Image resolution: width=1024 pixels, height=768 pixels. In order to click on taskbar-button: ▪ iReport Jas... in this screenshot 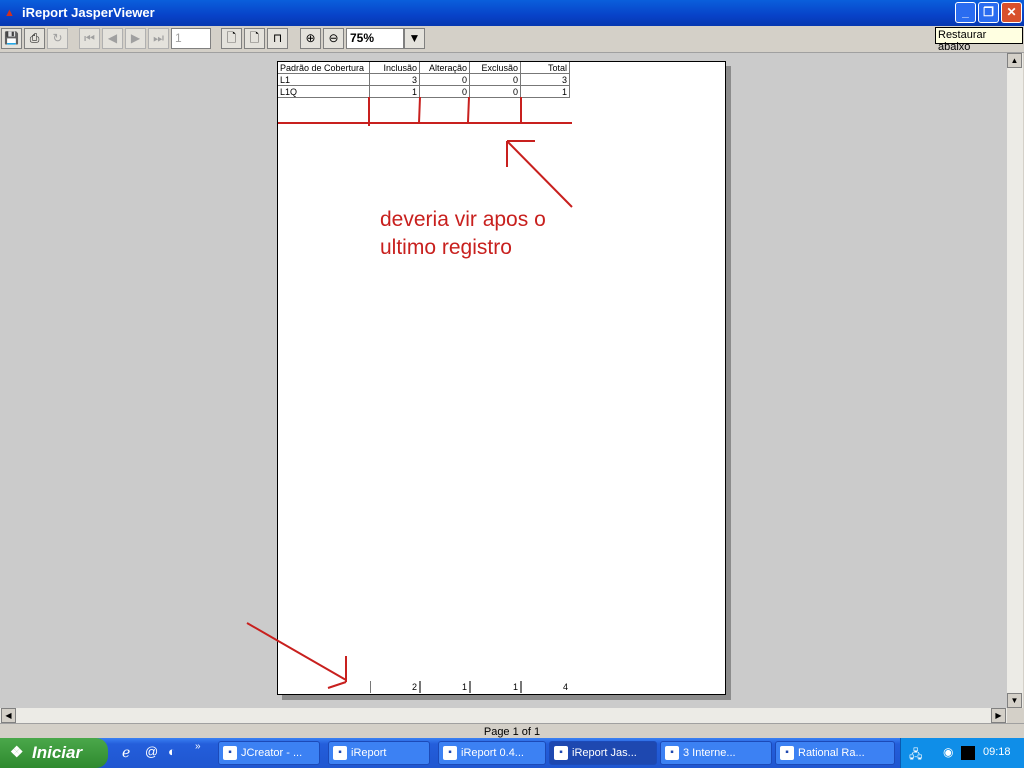, I will do `click(603, 753)`.